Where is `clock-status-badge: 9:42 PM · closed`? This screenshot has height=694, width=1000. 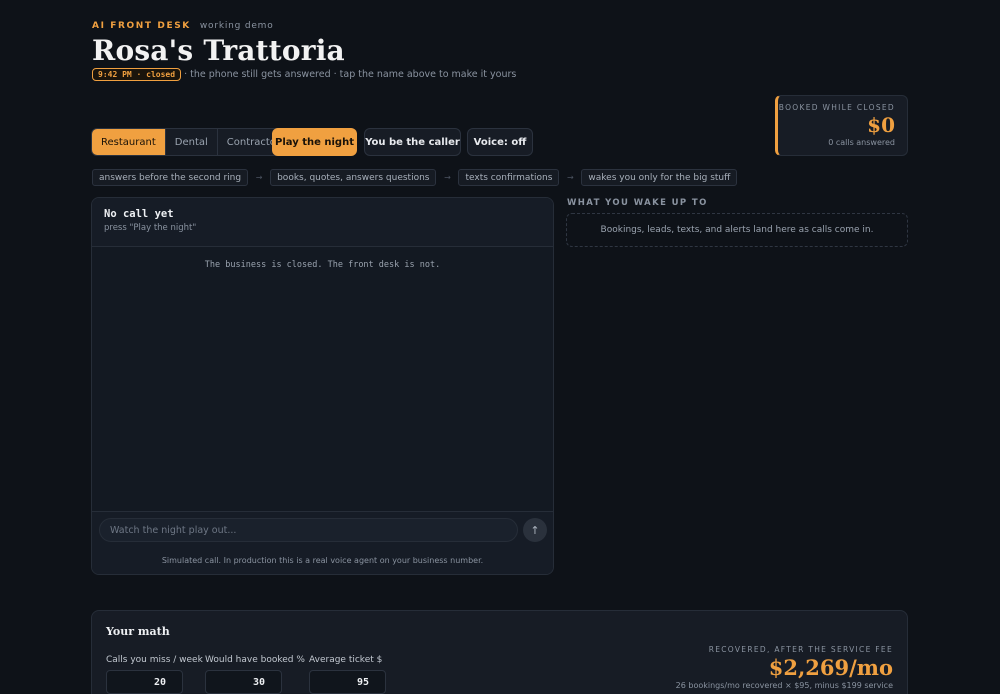
clock-status-badge: 9:42 PM · closed is located at coordinates (137, 74).